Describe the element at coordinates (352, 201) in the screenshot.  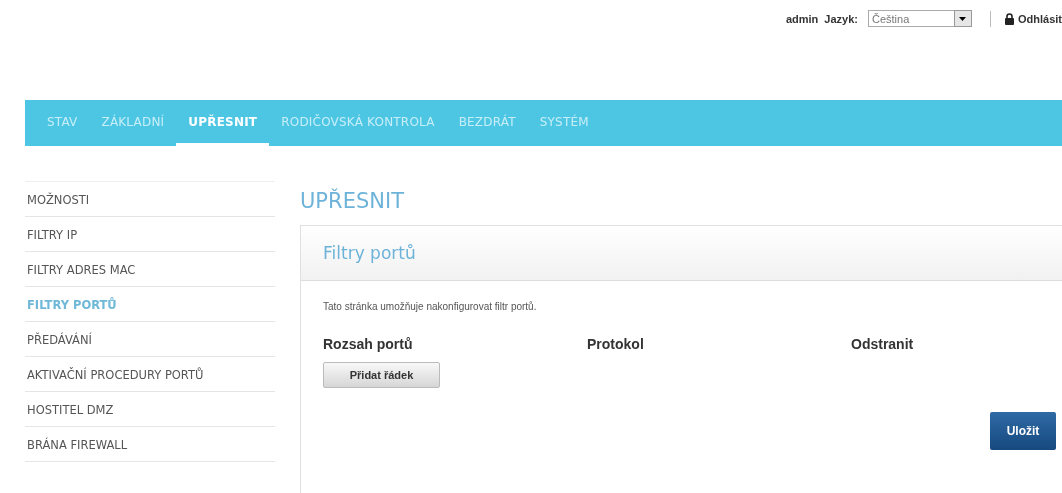
I see `page-title: UPŘESNIT` at that location.